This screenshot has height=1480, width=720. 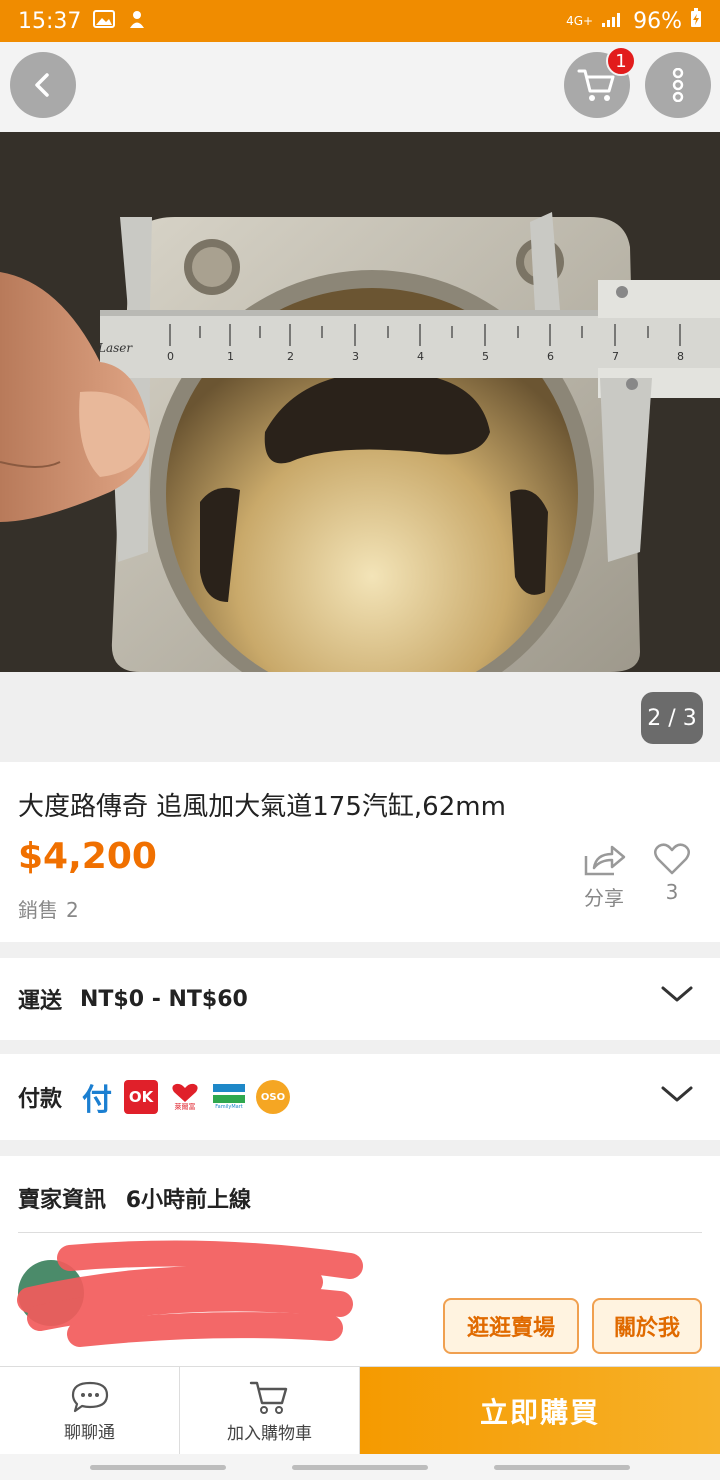 I want to click on caliper-brand-text: Laser, so click(x=115, y=348).